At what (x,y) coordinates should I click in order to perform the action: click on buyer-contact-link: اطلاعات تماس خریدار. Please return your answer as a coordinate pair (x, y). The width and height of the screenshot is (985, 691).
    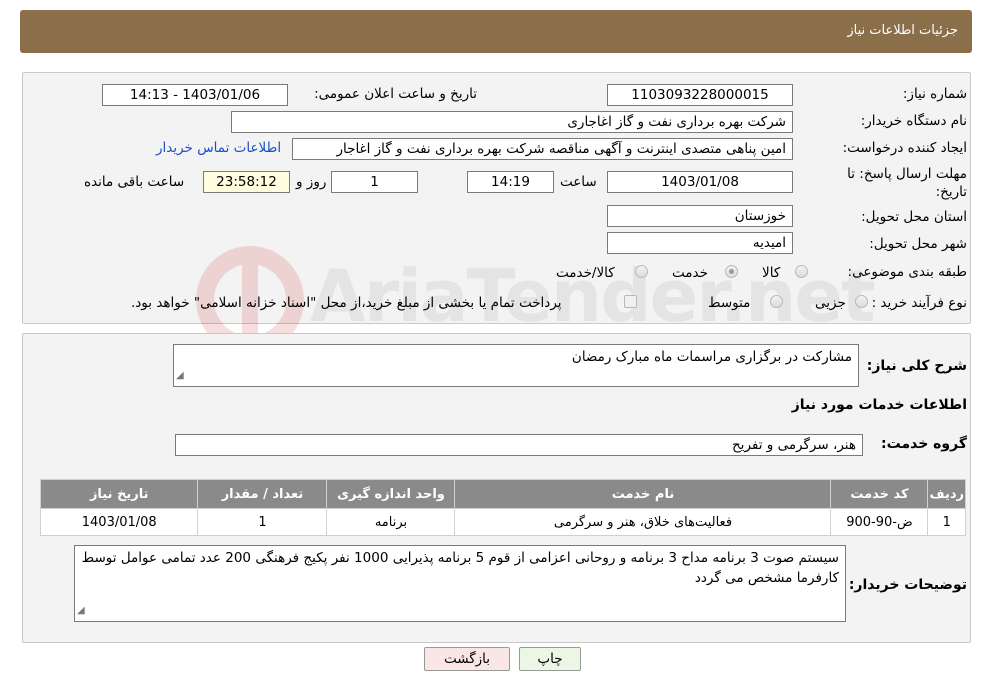
    Looking at the image, I should click on (218, 148).